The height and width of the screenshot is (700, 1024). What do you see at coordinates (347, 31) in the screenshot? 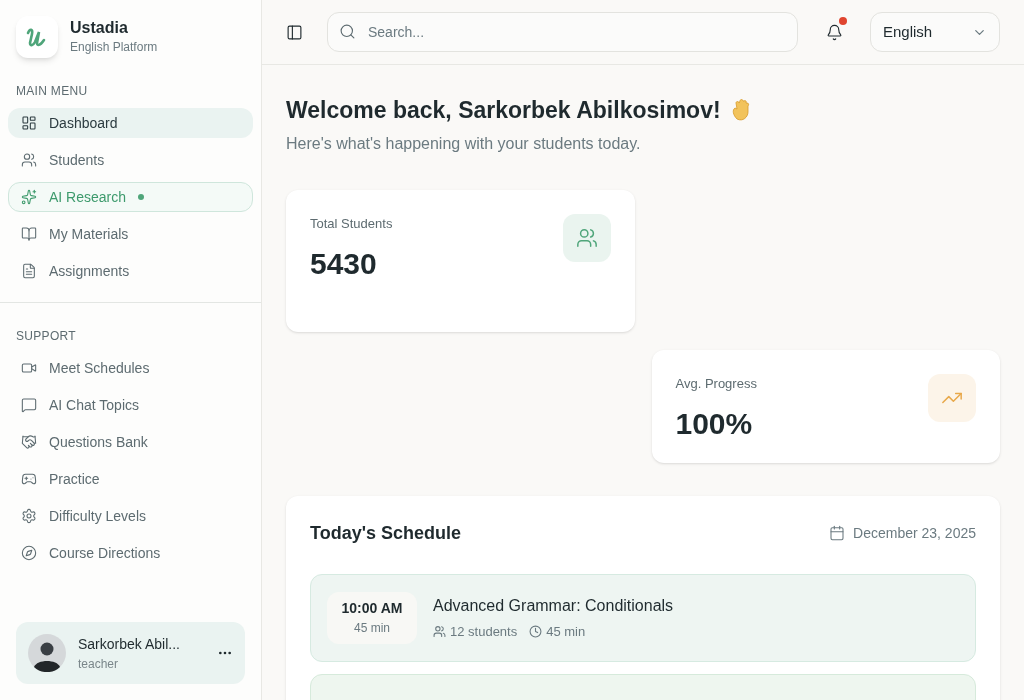
I see `search-icon` at bounding box center [347, 31].